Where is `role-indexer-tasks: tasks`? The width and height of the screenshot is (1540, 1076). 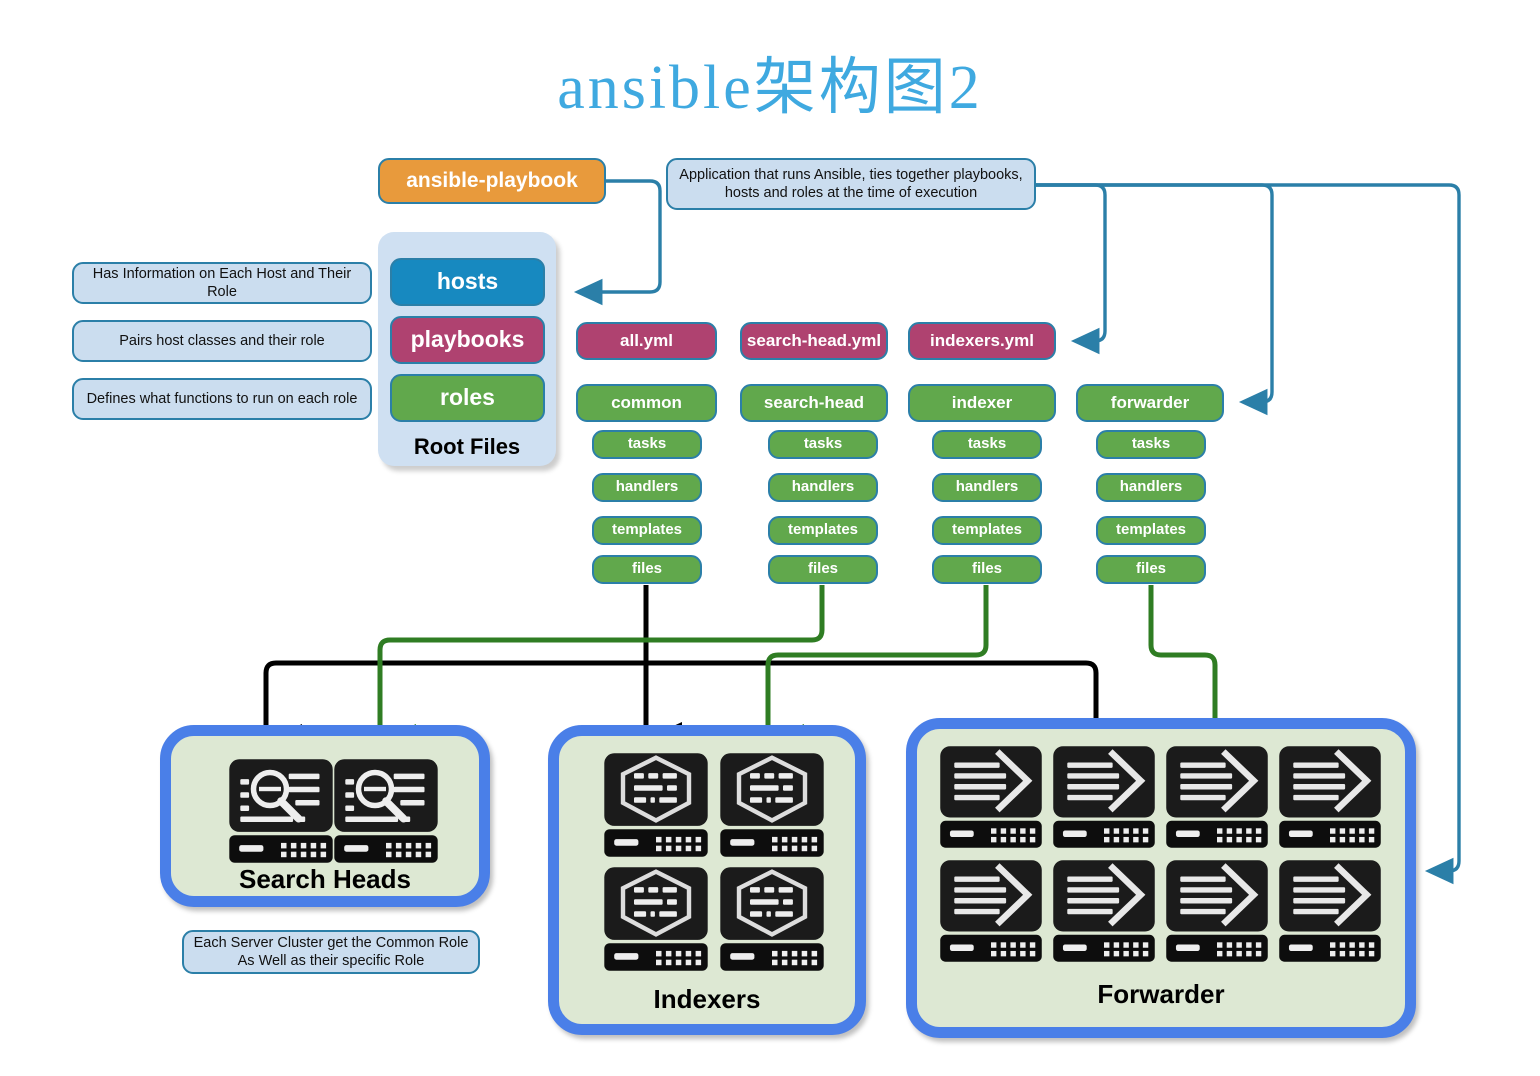
role-indexer-tasks: tasks is located at coordinates (987, 444).